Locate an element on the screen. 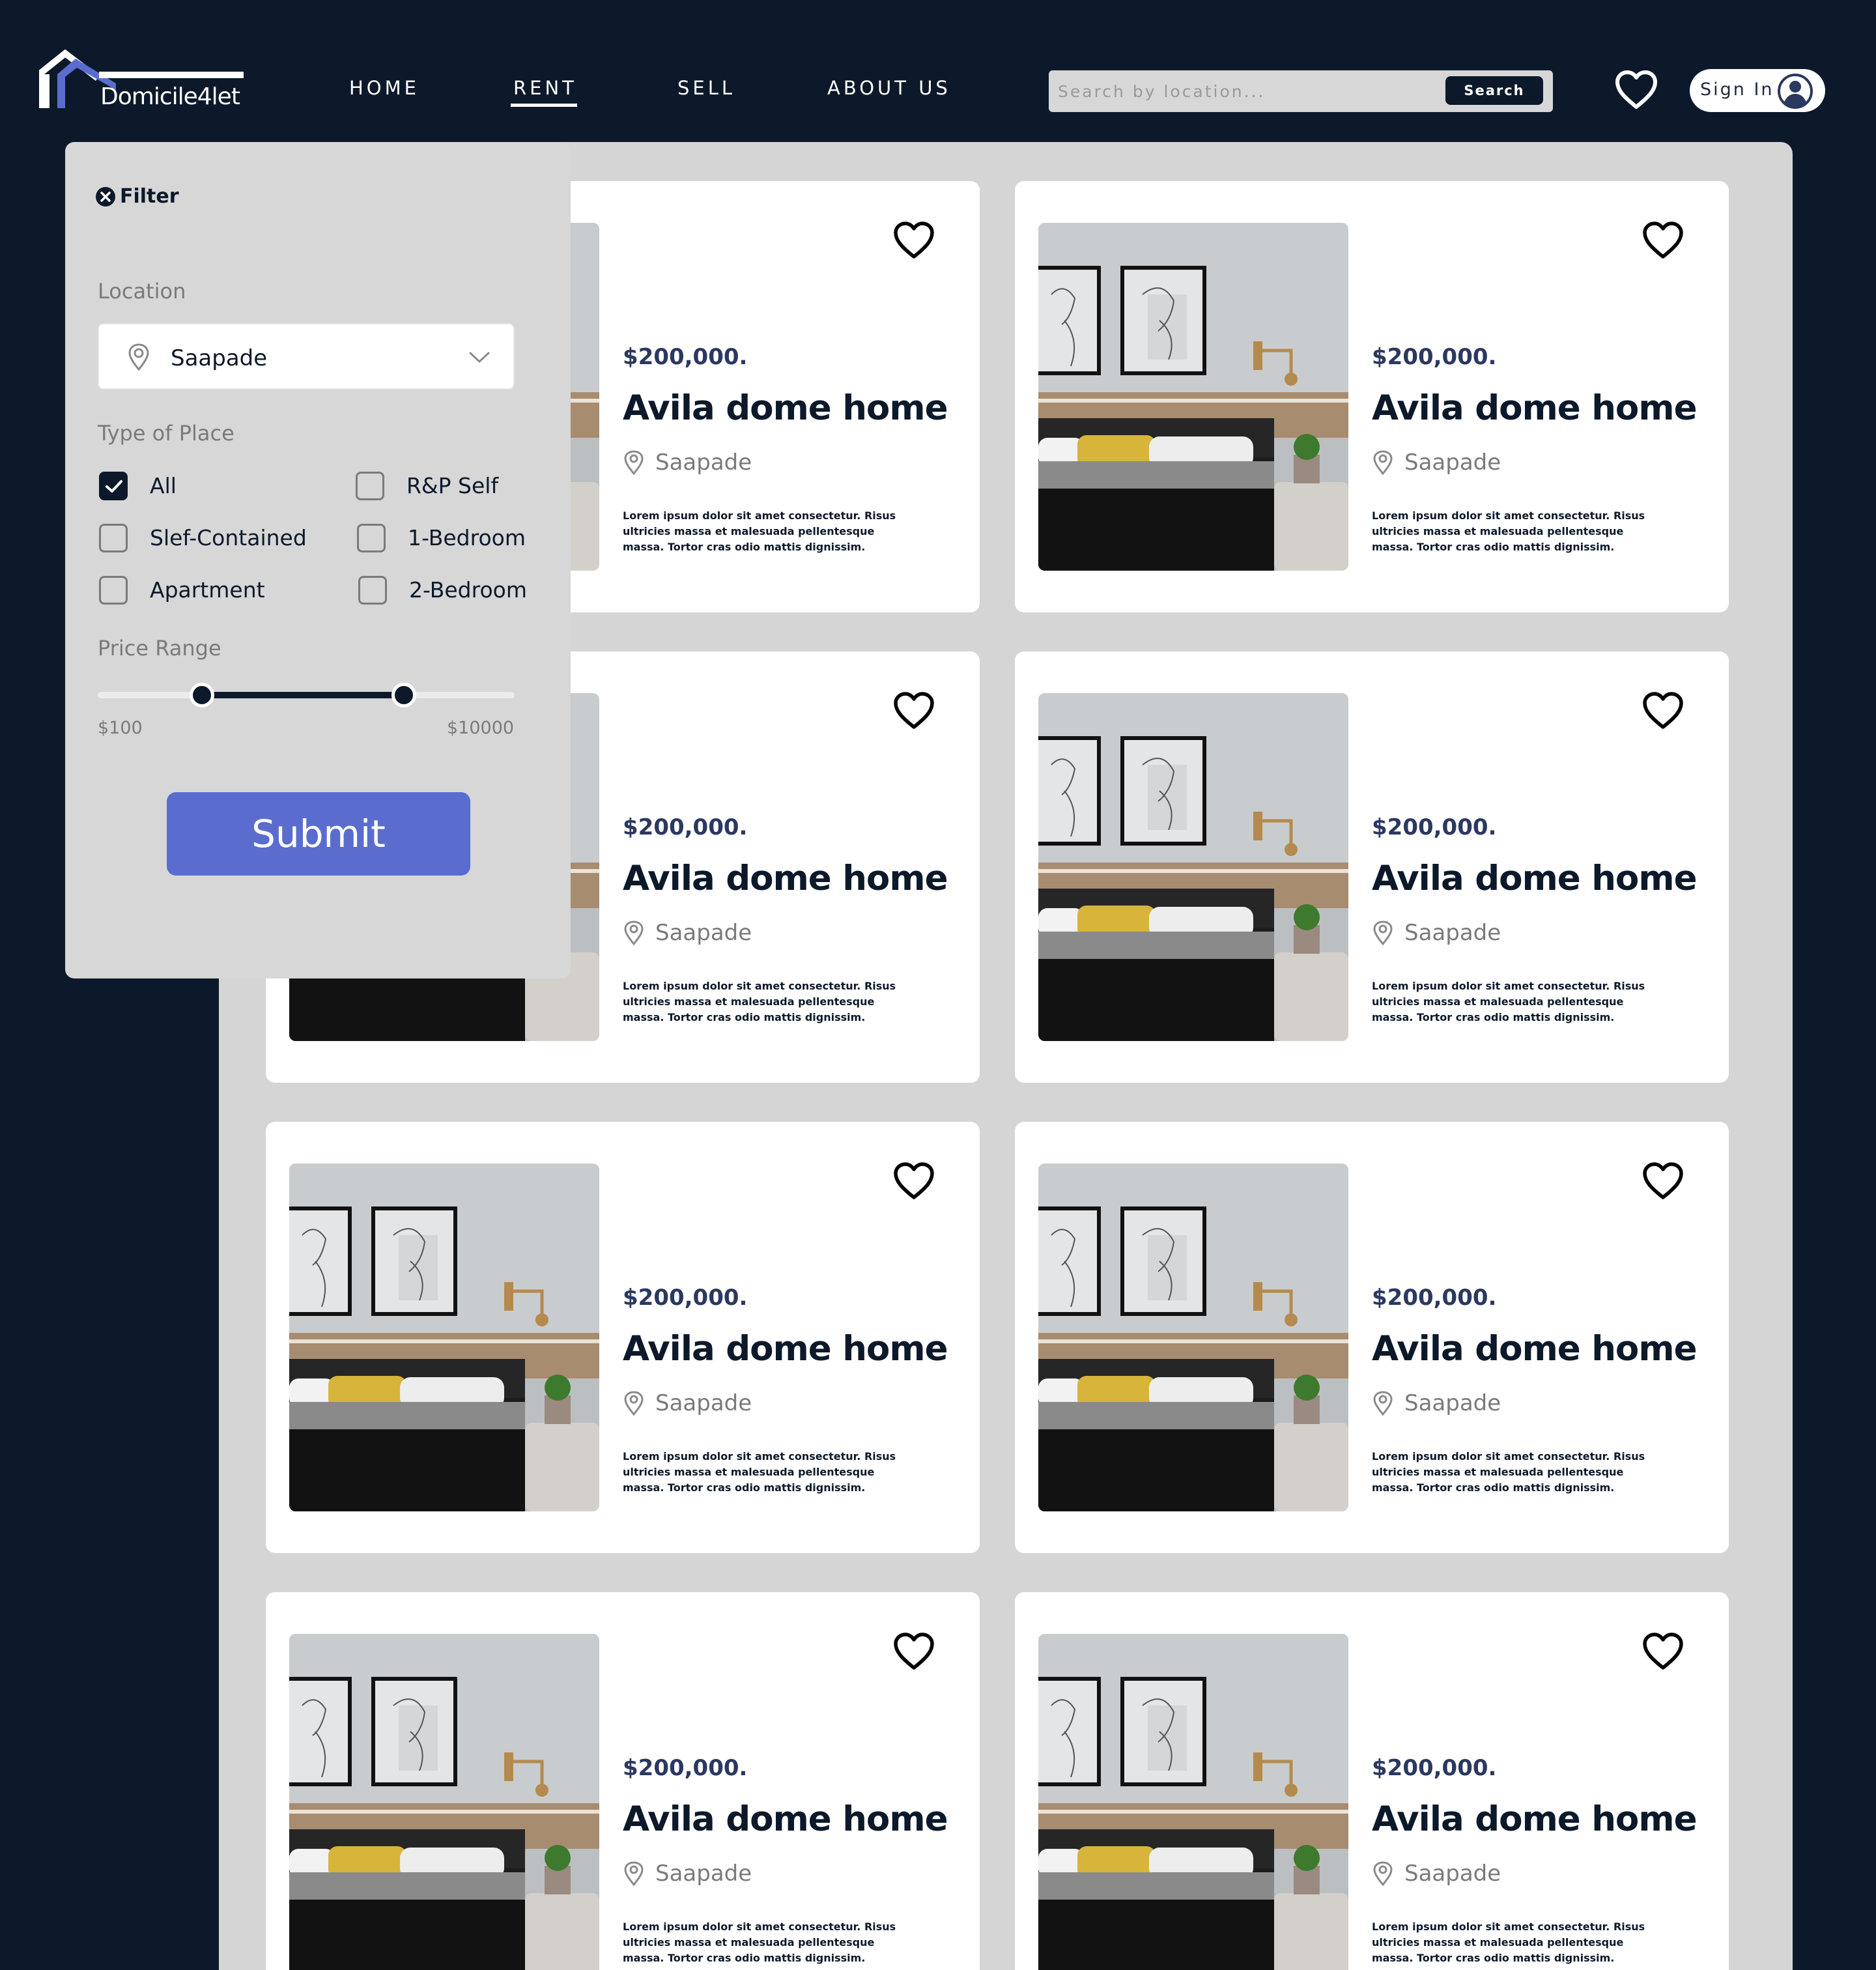 The width and height of the screenshot is (1876, 1970). checkmark-icon is located at coordinates (114, 487).